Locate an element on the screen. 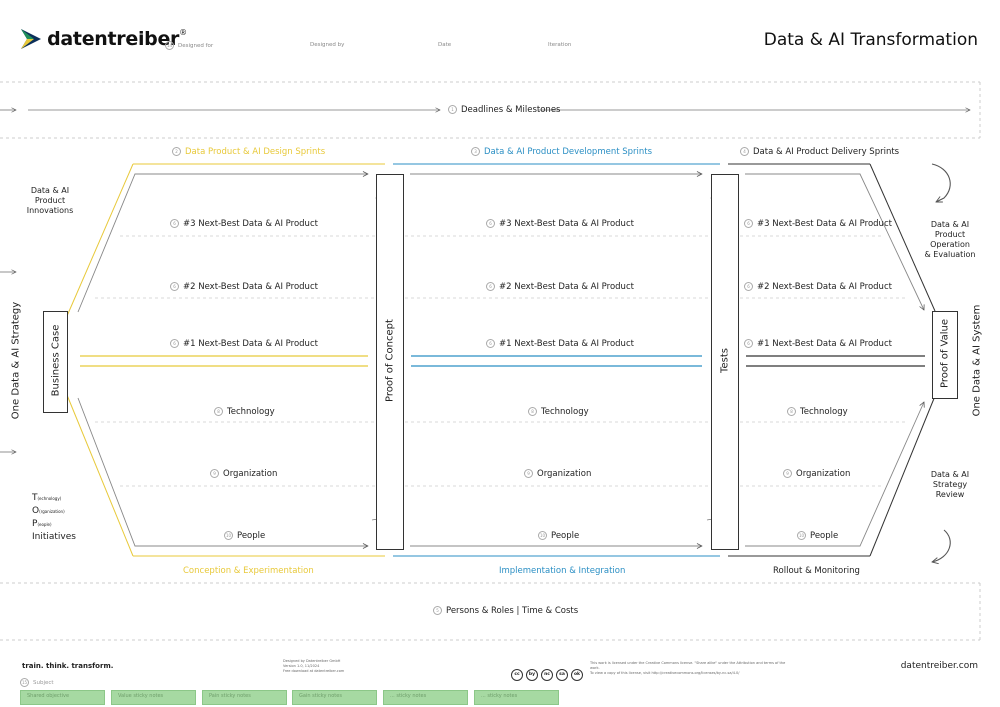  develop-row-organization: 9 Organization is located at coordinates (557, 474).